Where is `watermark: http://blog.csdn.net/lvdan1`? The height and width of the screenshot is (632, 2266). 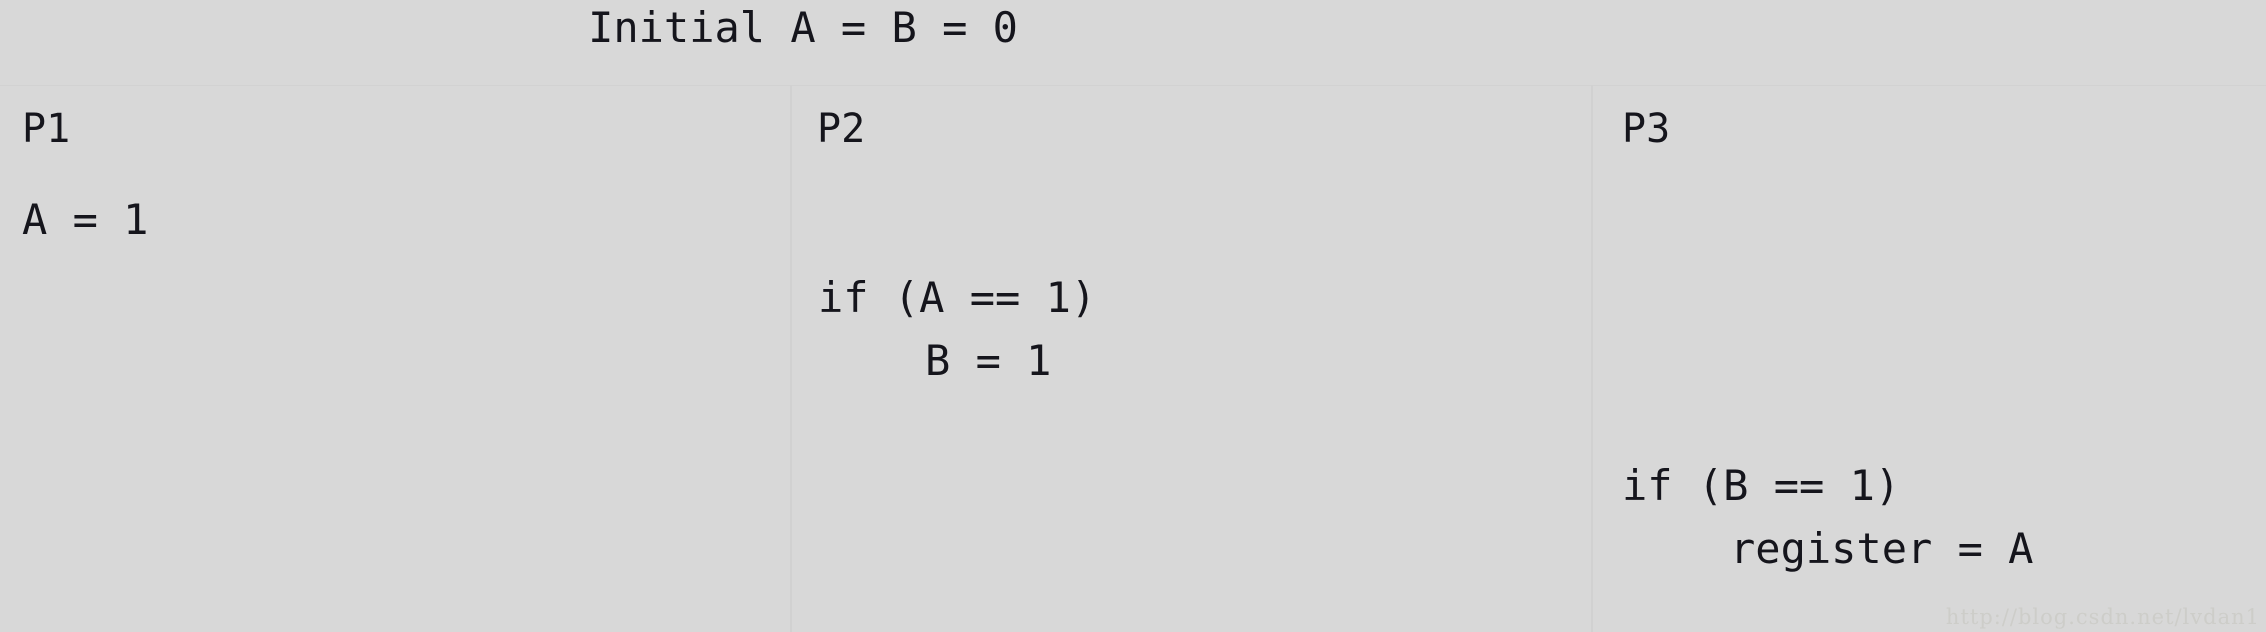
watermark: http://blog.csdn.net/lvdan1 is located at coordinates (2102, 617).